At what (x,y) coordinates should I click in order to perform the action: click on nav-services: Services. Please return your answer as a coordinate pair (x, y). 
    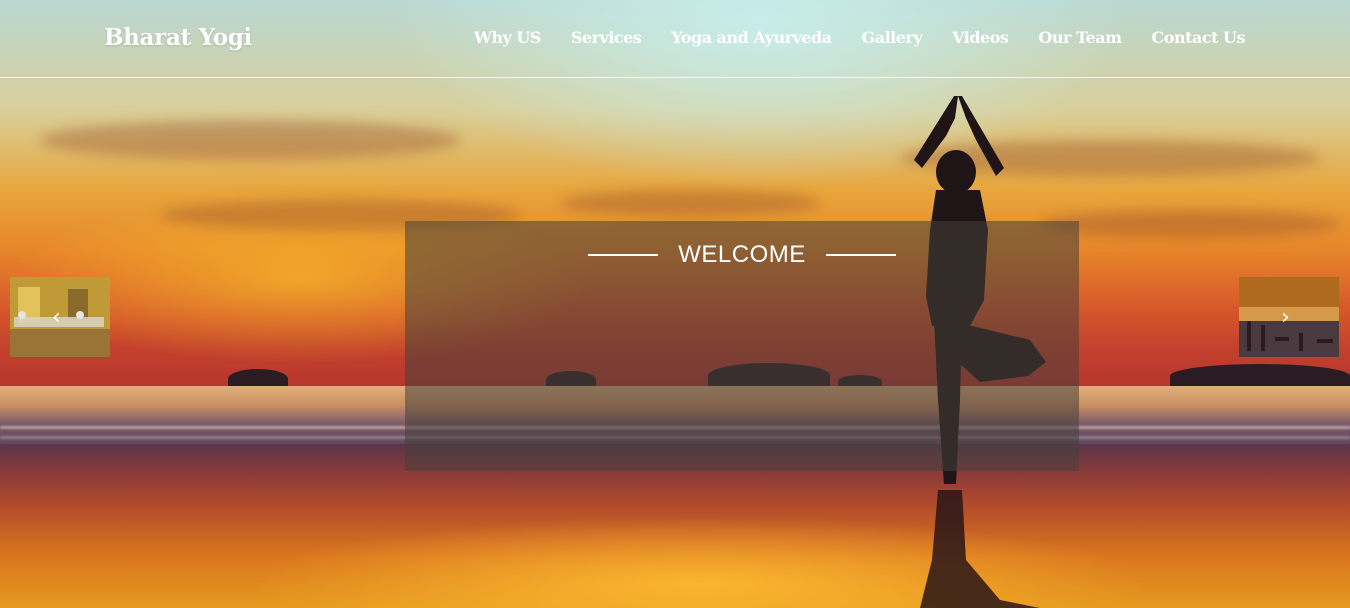
    Looking at the image, I should click on (606, 37).